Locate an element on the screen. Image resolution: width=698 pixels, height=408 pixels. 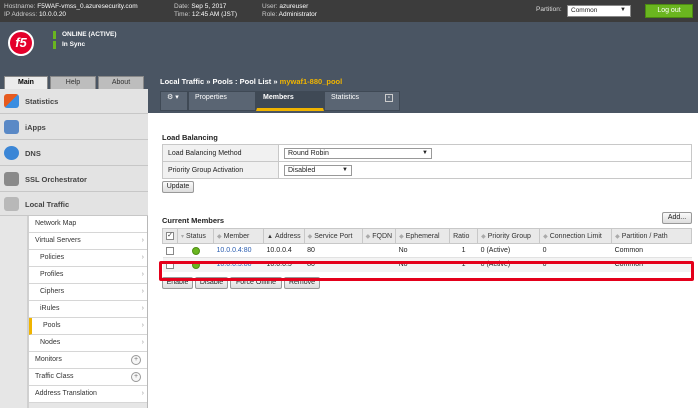
left-tabs: Main Help About is located at coordinates (74, 81).